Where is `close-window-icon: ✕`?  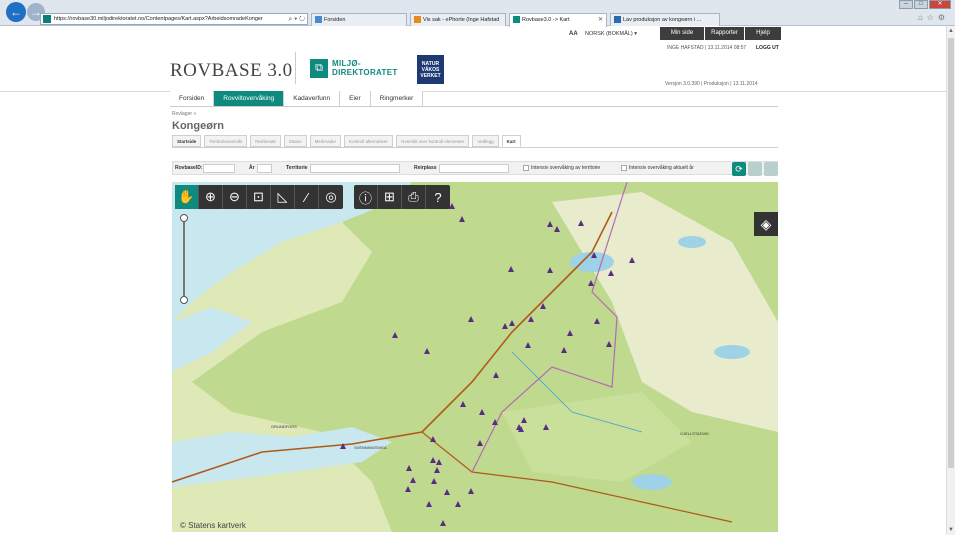 close-window-icon: ✕ is located at coordinates (940, 4).